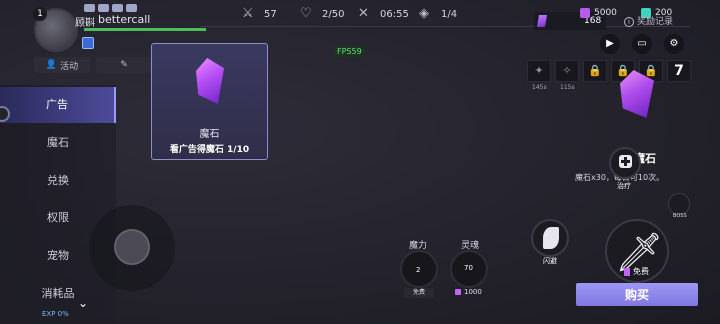 Image resolution: width=720 pixels, height=324 pixels. I want to click on stat-attack-value: 57, so click(270, 14).